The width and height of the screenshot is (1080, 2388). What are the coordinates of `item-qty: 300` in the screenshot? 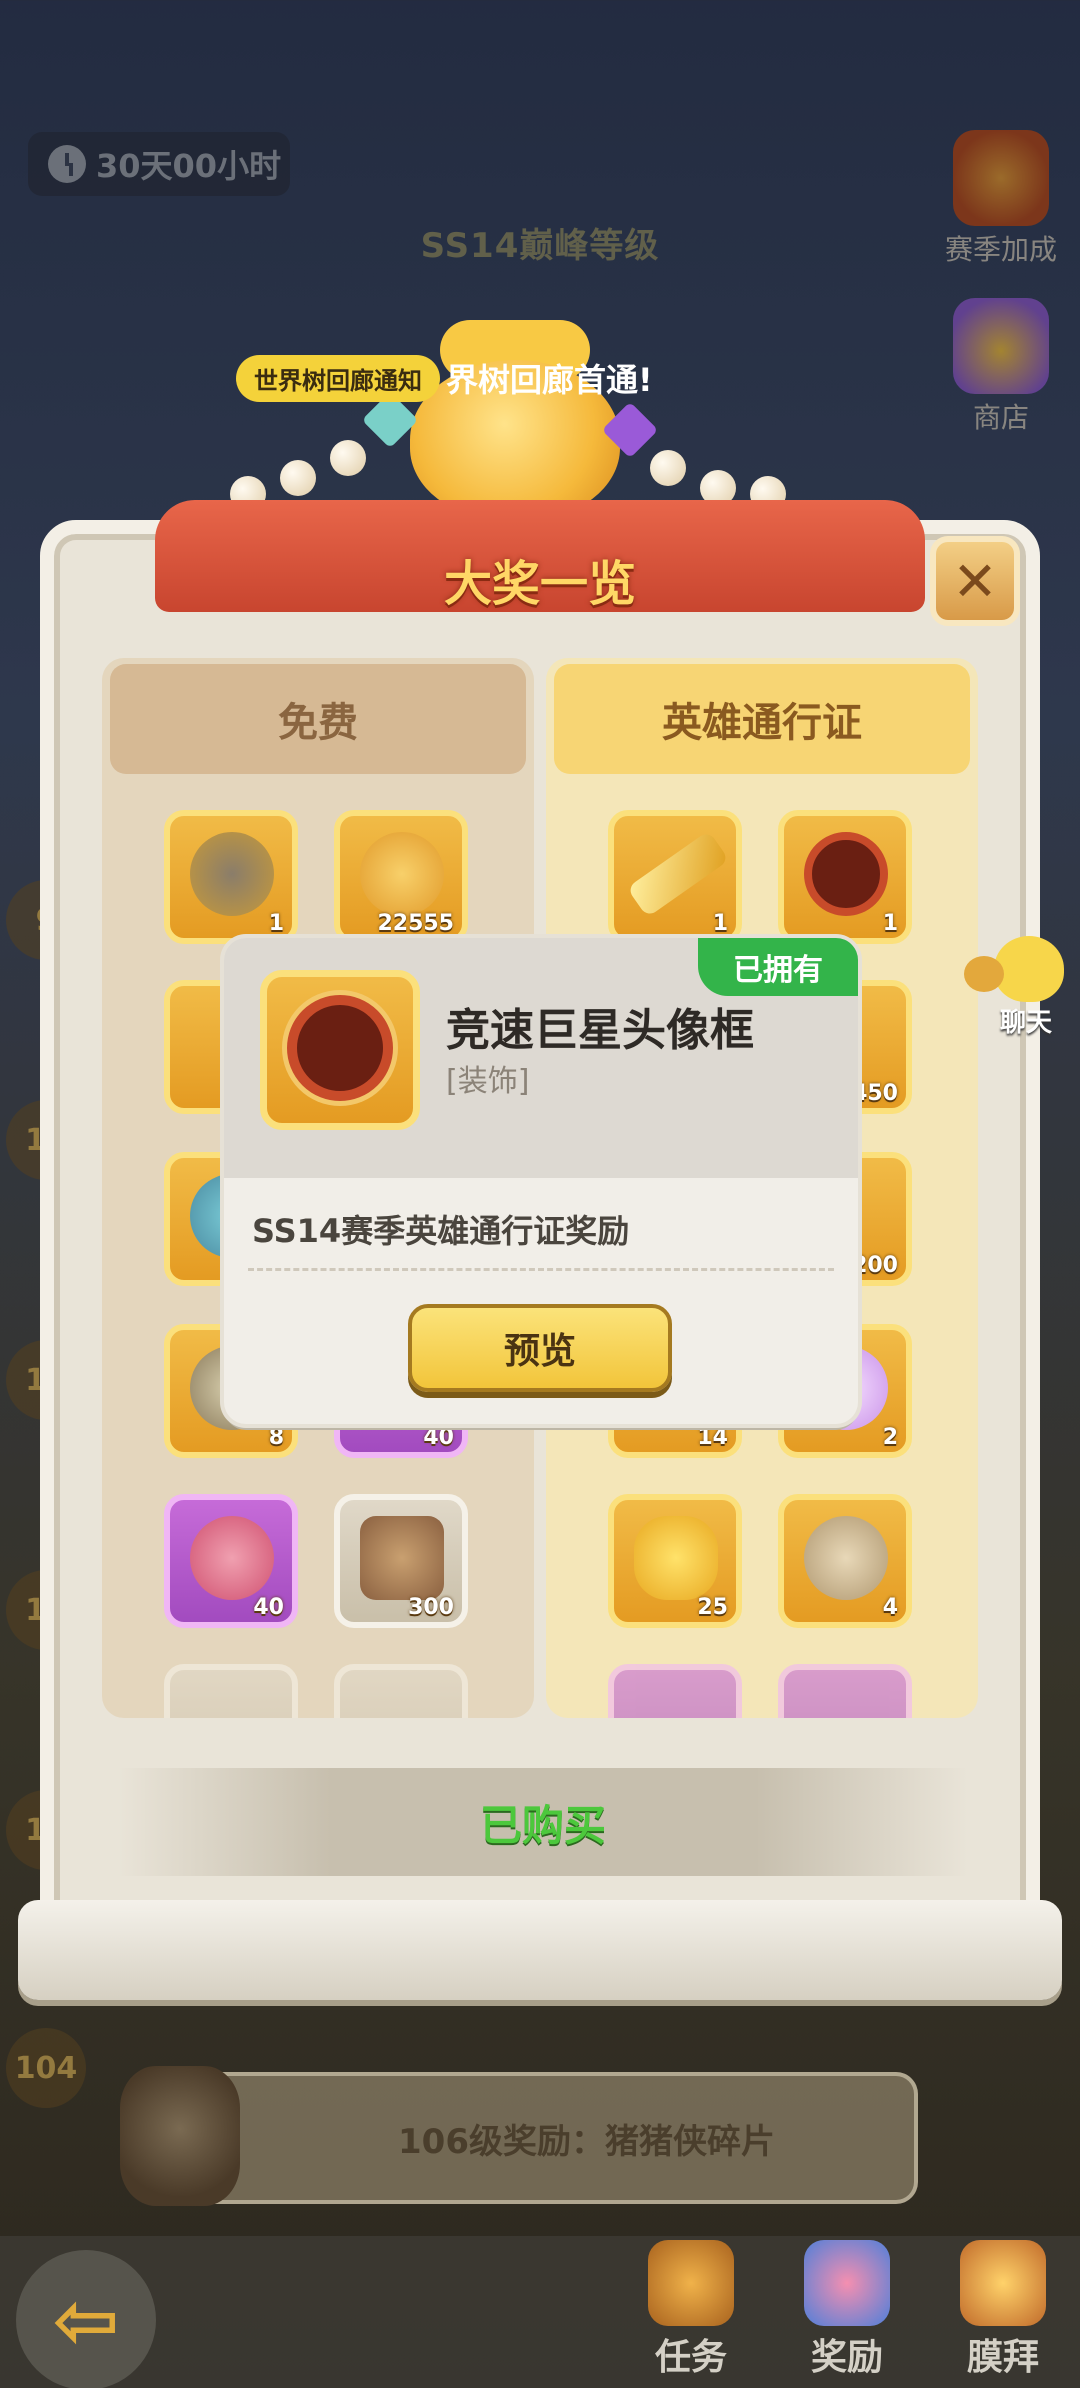 It's located at (431, 1607).